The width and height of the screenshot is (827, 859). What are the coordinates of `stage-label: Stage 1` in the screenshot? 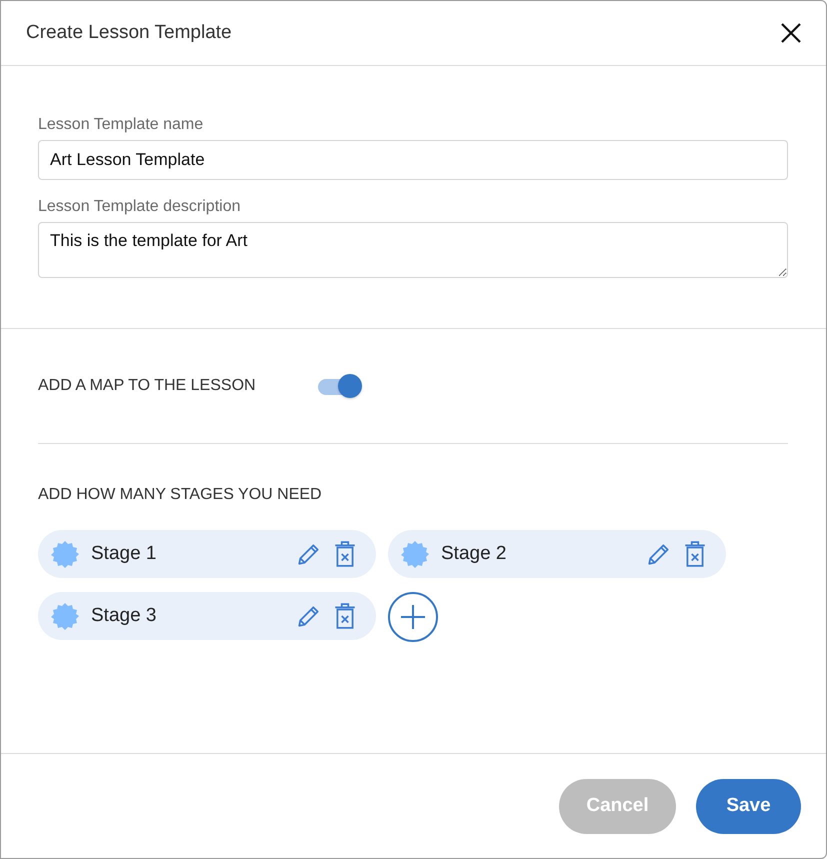 It's located at (124, 554).